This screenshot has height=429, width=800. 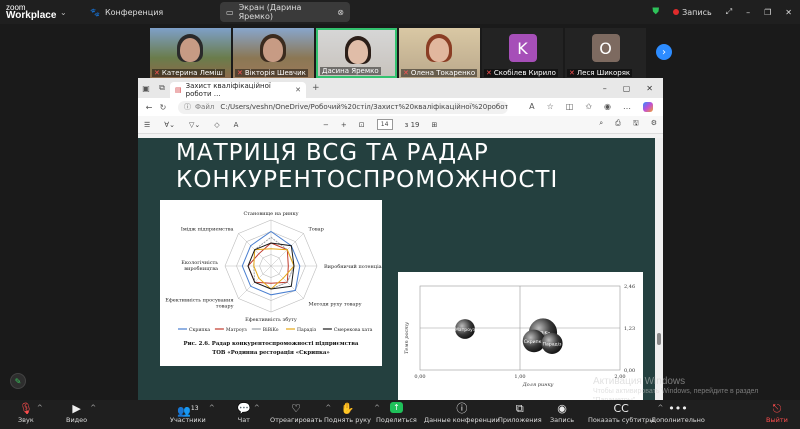 I want to click on close-icon: ⊗, so click(x=340, y=12).